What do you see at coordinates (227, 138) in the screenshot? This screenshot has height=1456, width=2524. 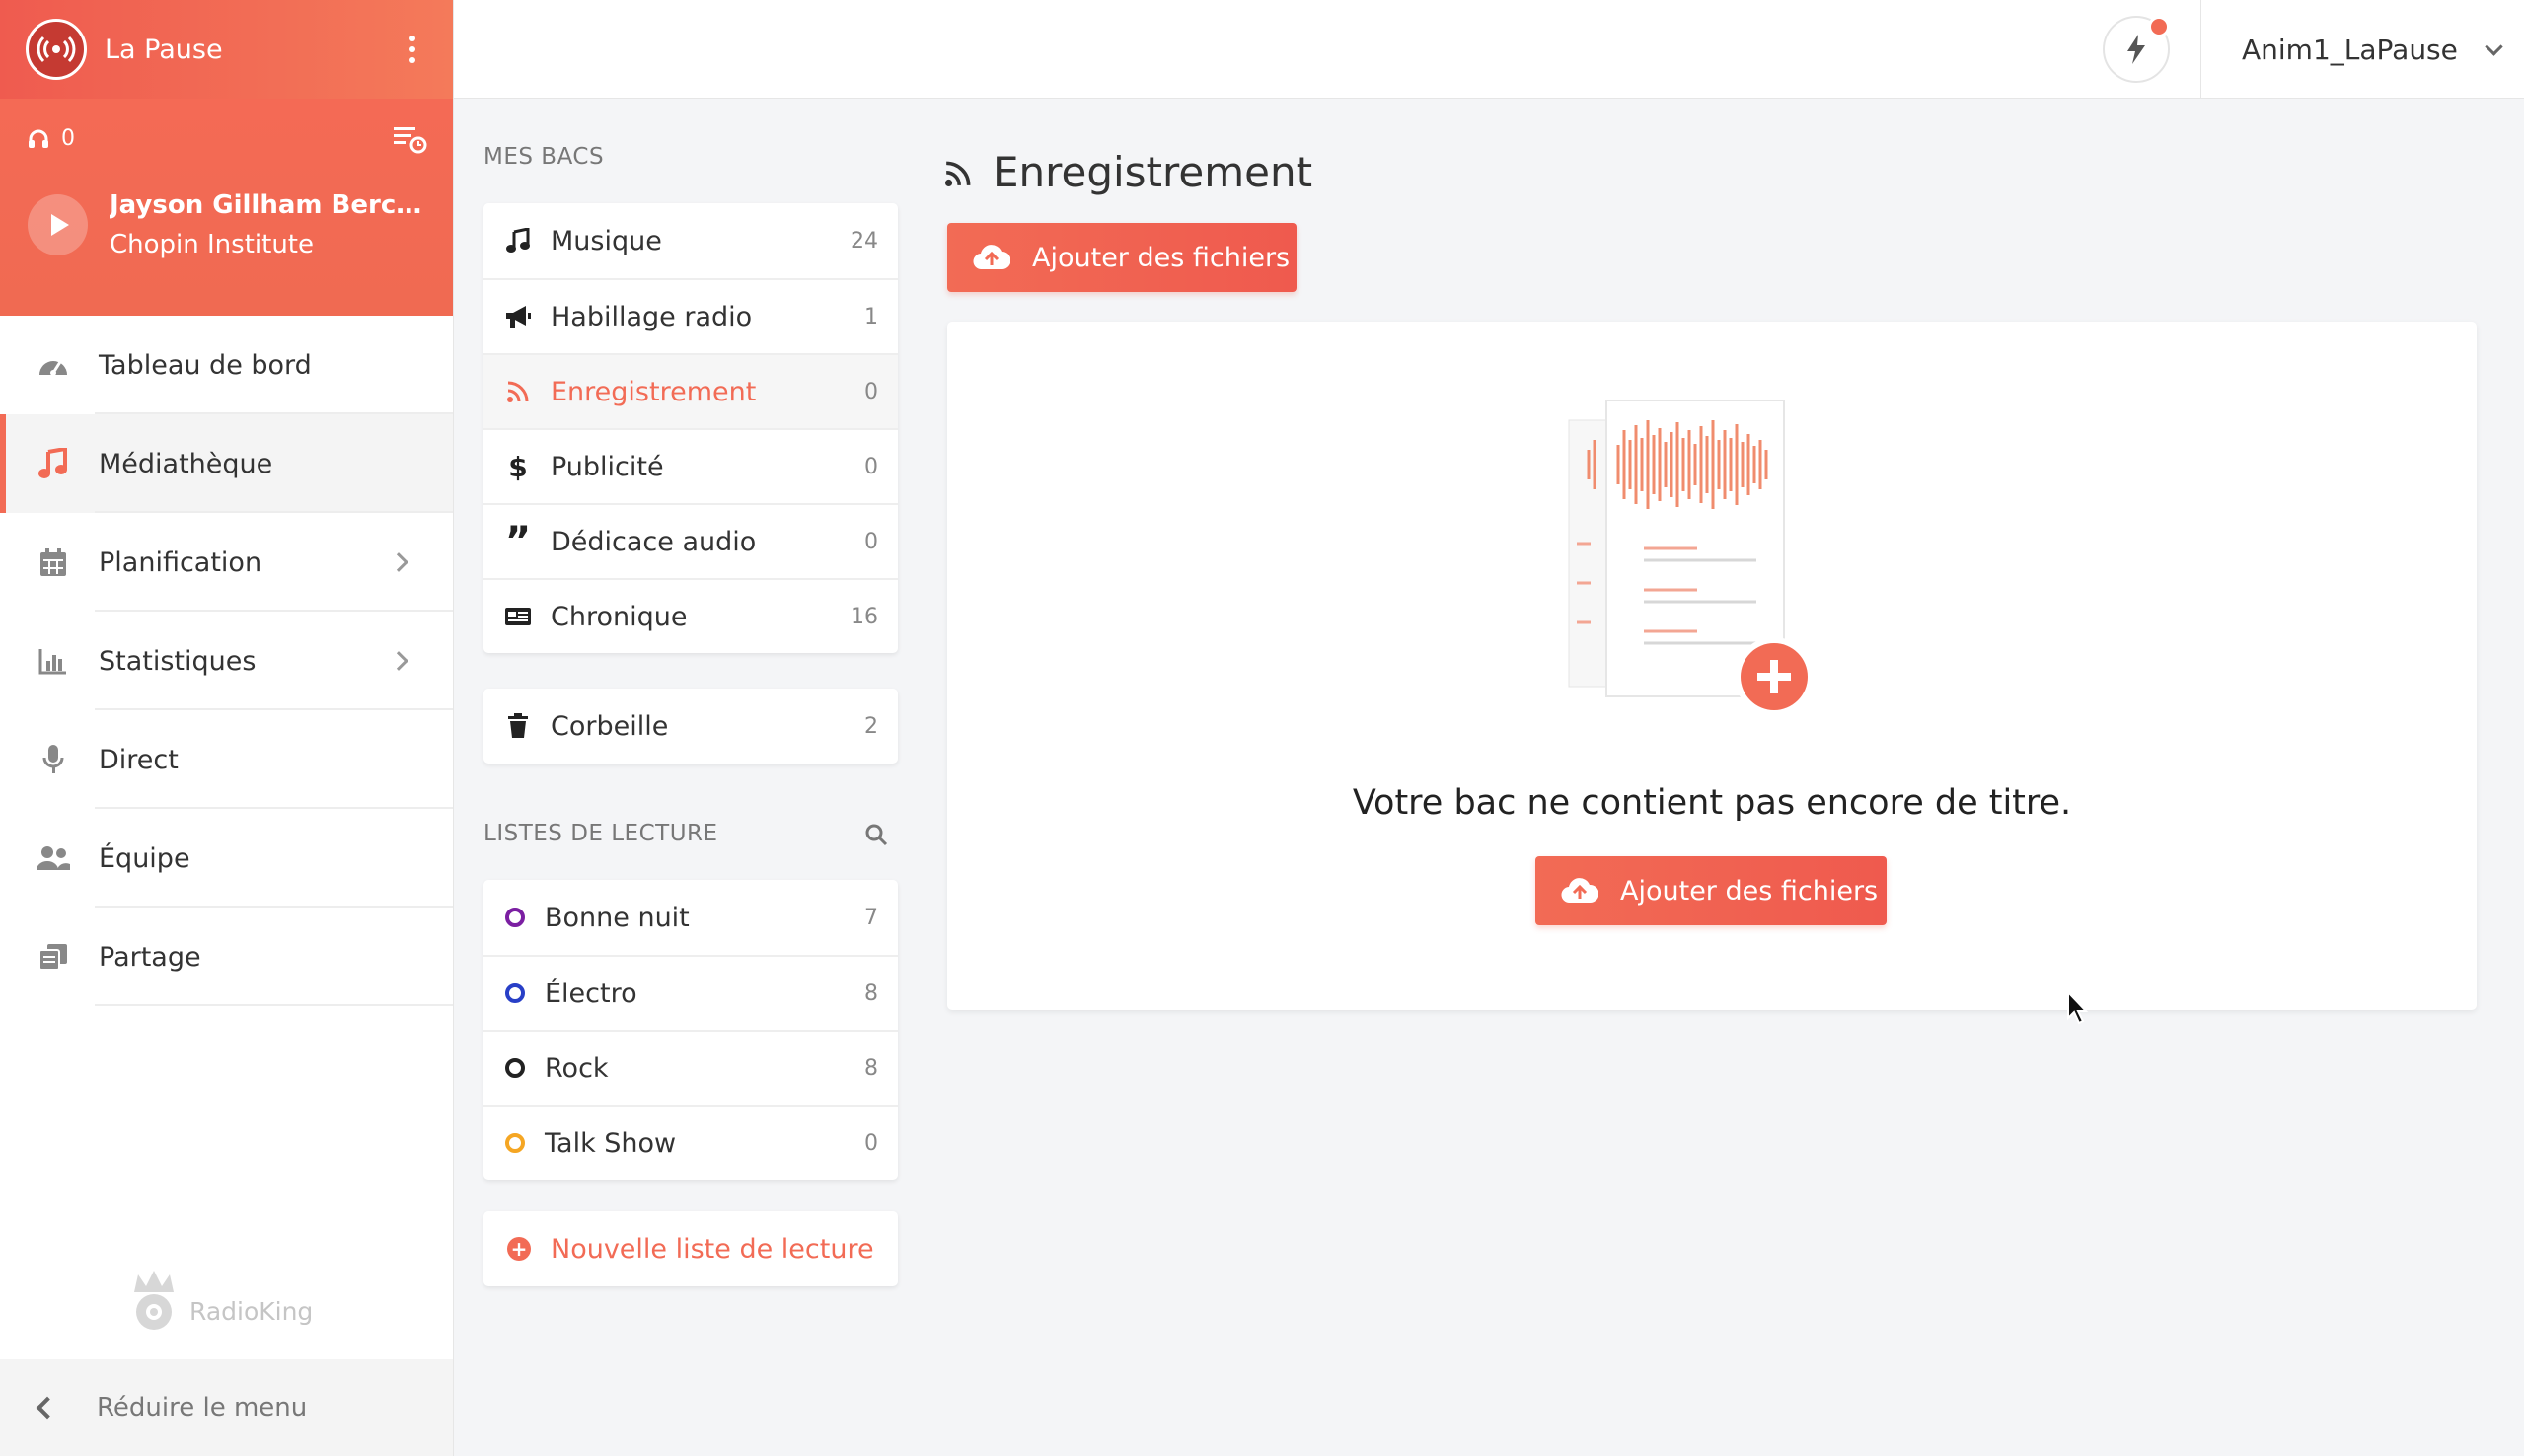 I see `listener-count: 0` at bounding box center [227, 138].